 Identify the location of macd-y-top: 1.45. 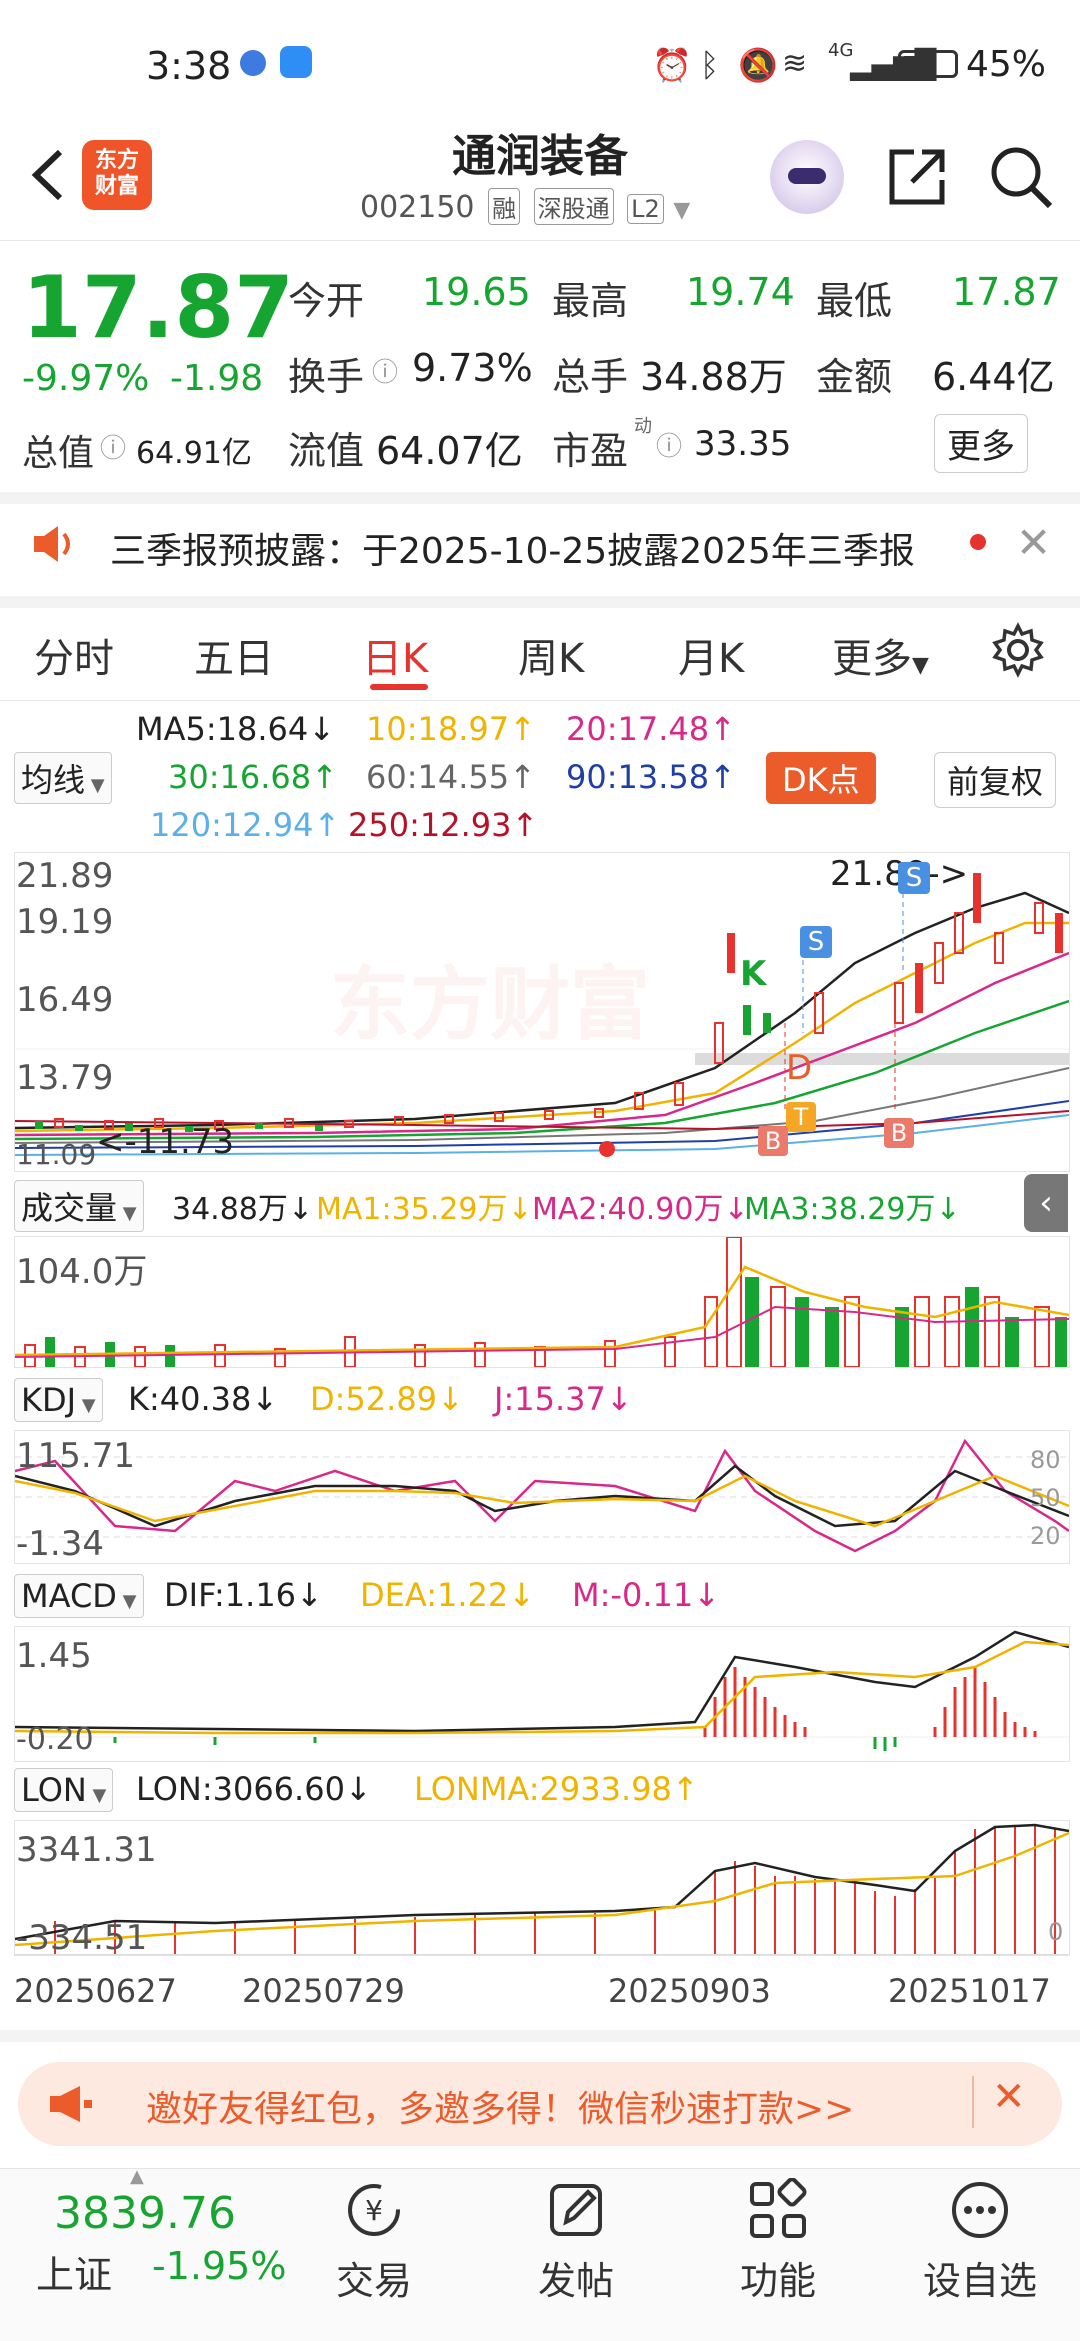
(54, 1656).